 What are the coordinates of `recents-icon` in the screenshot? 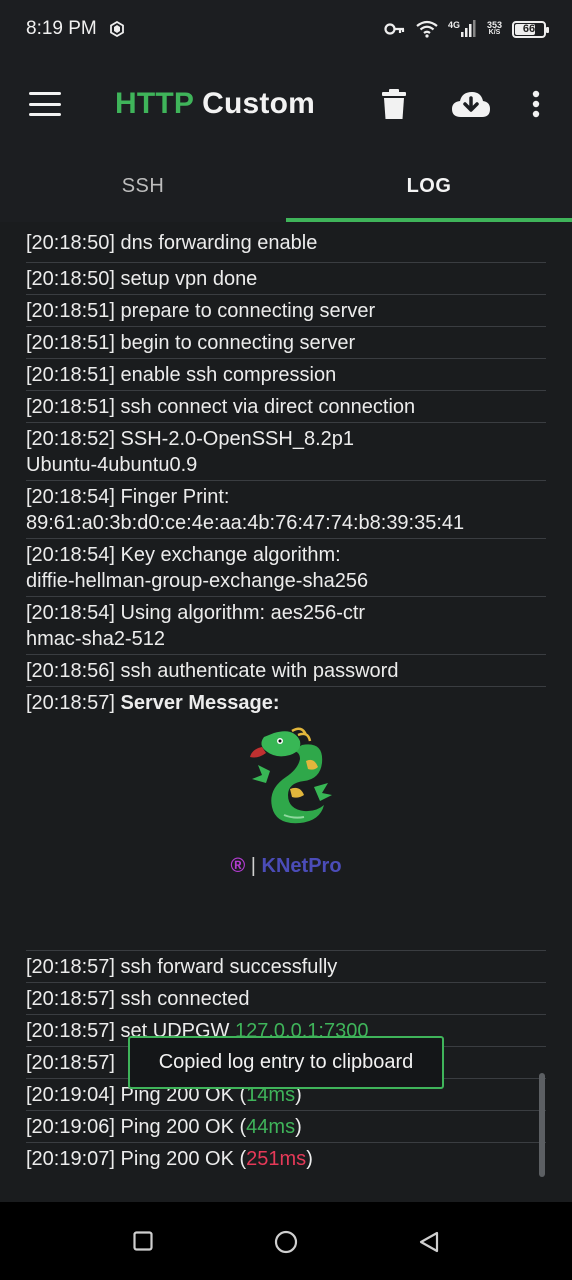 It's located at (143, 1241).